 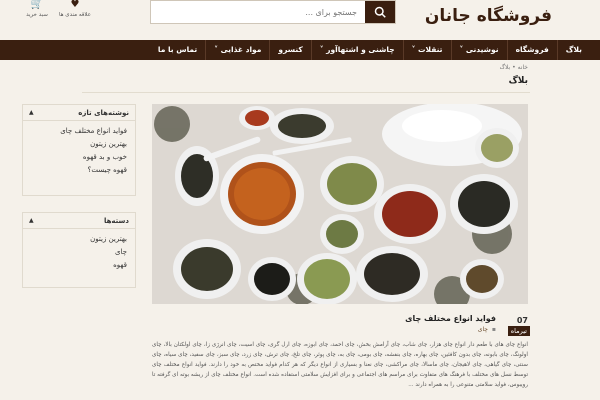 I want to click on search-input, so click(x=258, y=12).